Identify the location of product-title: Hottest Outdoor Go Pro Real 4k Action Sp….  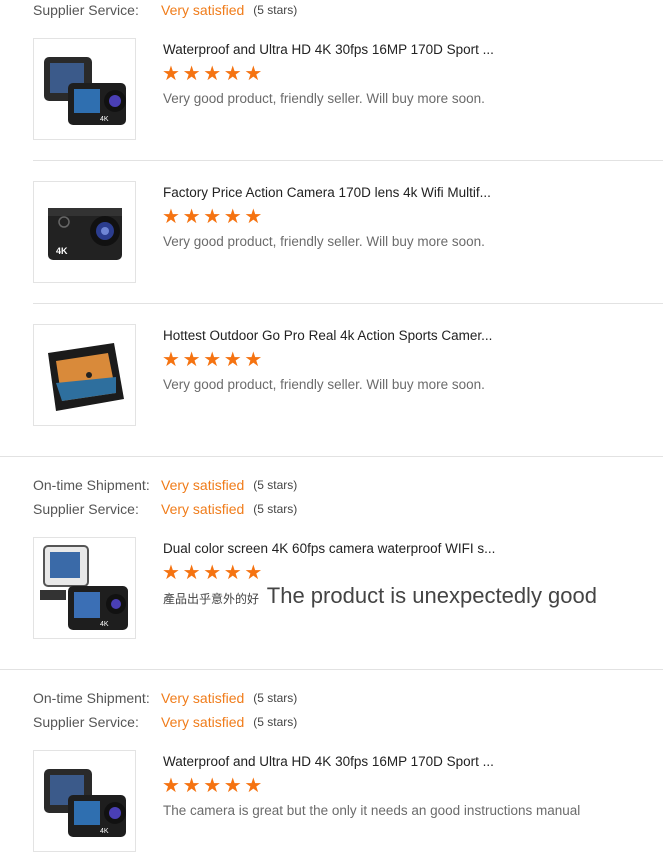
(327, 335).